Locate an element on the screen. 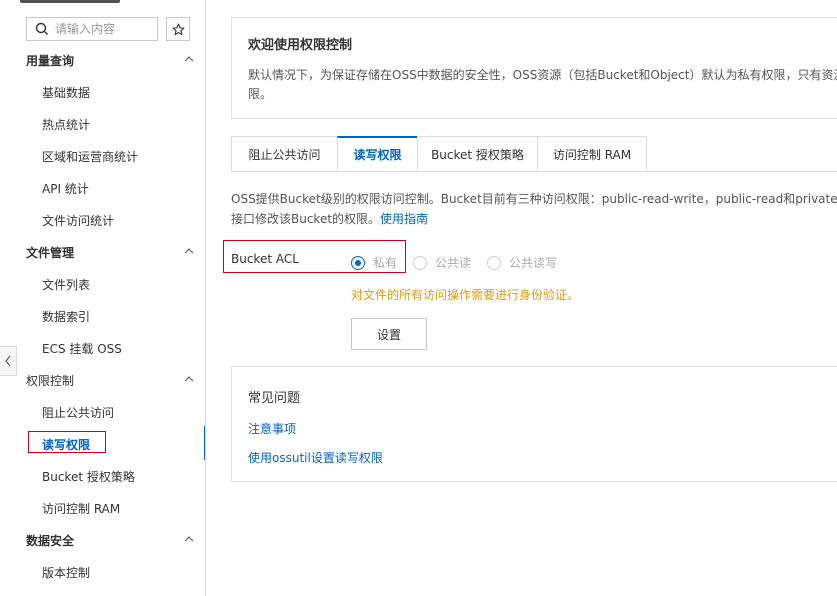  bucket-acl-label: Bucket ACL is located at coordinates (265, 259).